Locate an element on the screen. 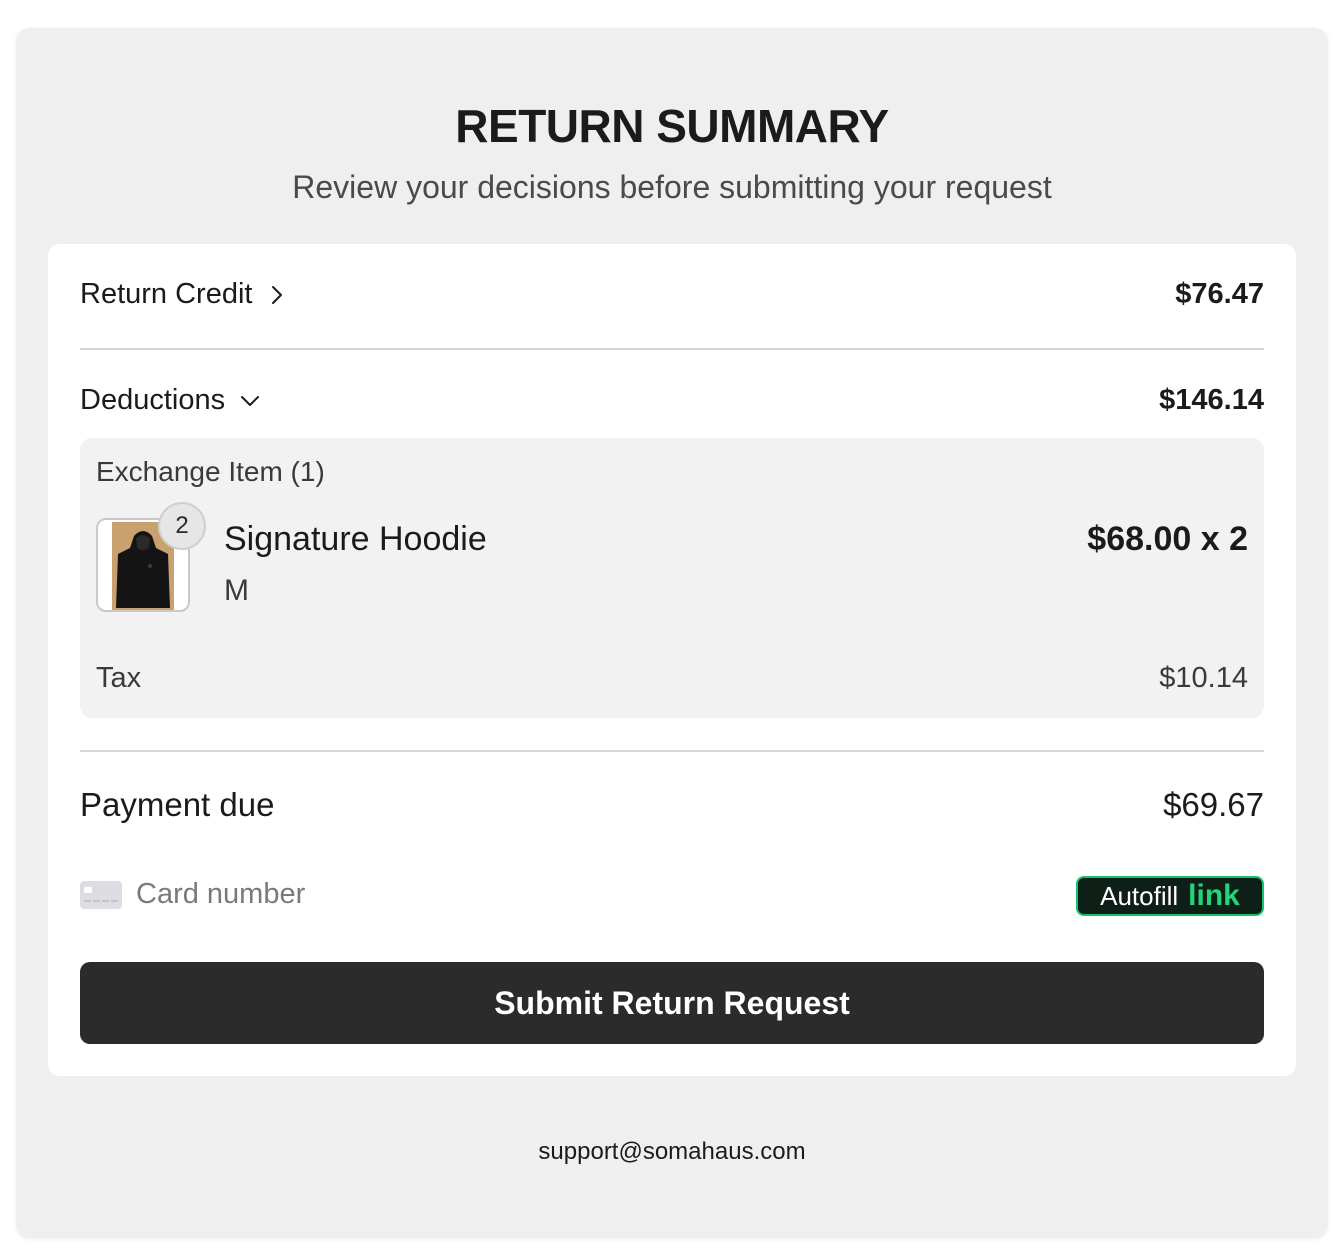 This screenshot has width=1344, height=1258. exchange-item-label: Exchange Item (1) is located at coordinates (210, 471).